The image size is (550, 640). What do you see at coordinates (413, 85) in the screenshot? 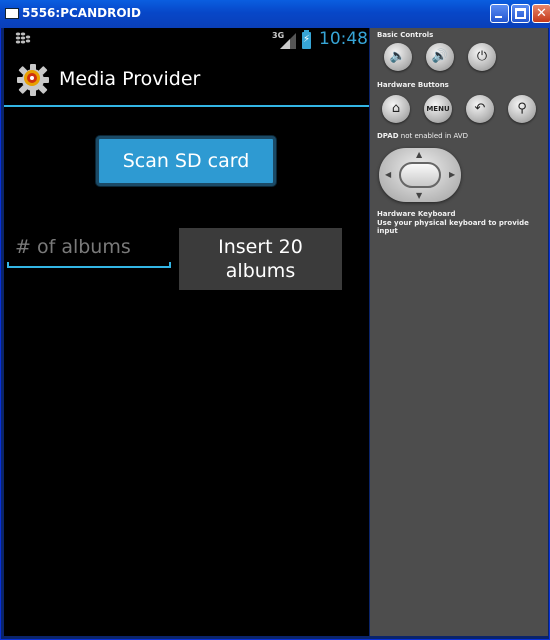
I see `hardware-buttons-label: Hardware Buttons` at bounding box center [413, 85].